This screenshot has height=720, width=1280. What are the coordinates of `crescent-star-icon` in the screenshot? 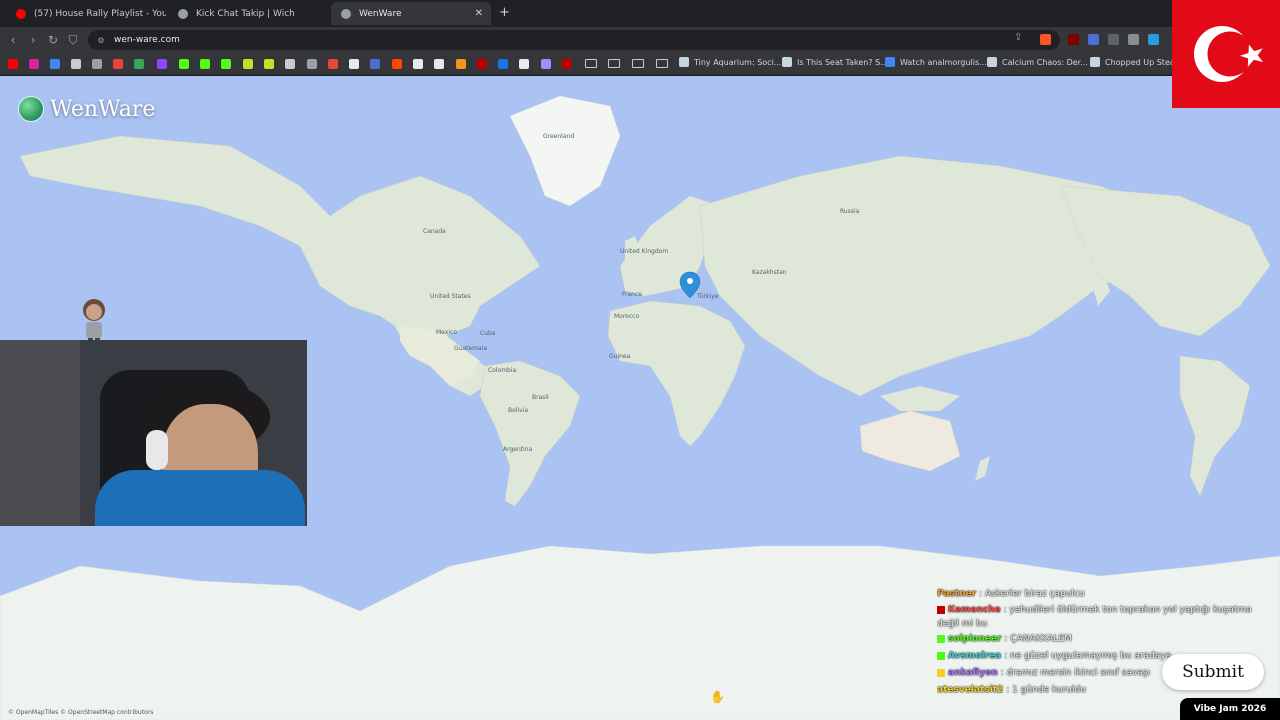 It's located at (1229, 54).